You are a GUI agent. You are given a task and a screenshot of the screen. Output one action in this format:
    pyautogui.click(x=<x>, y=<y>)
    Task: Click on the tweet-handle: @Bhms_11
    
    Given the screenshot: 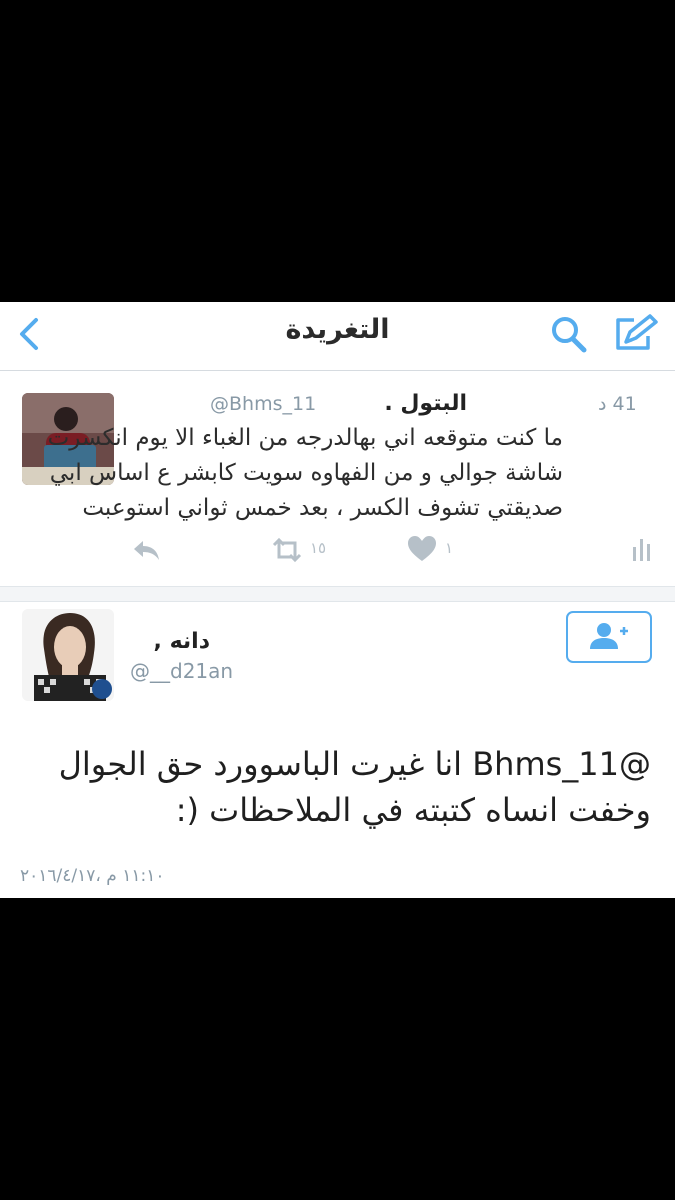 What is the action you would take?
    pyautogui.click(x=263, y=404)
    